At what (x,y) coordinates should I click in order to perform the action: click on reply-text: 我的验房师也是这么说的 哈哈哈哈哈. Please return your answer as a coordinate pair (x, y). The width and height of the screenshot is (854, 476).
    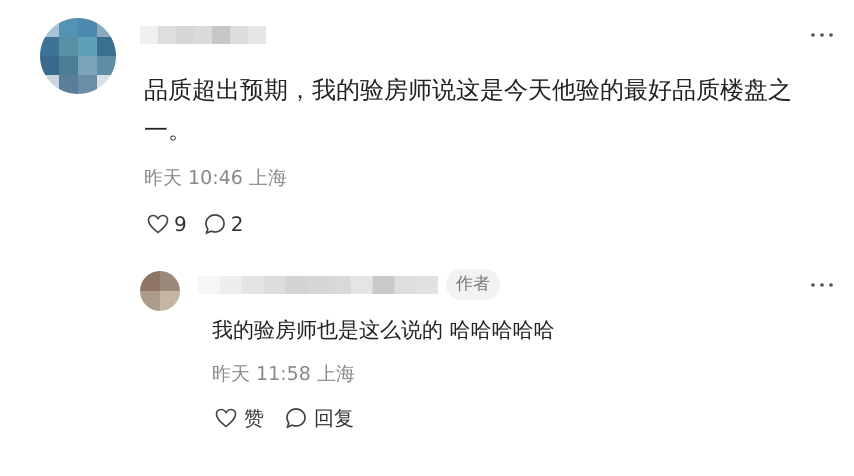
    Looking at the image, I should click on (383, 330).